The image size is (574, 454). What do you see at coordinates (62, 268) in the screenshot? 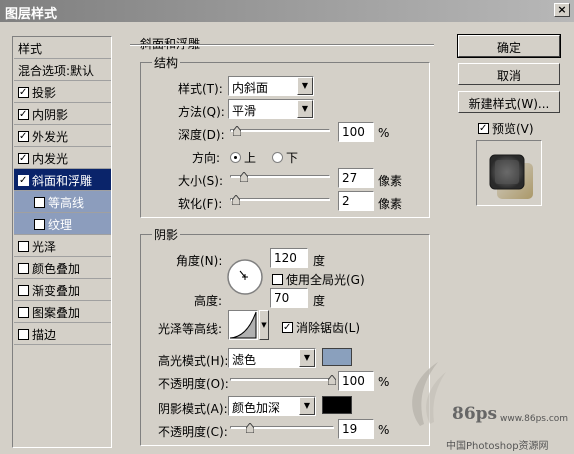
I see `style-item: 颜色叠加` at bounding box center [62, 268].